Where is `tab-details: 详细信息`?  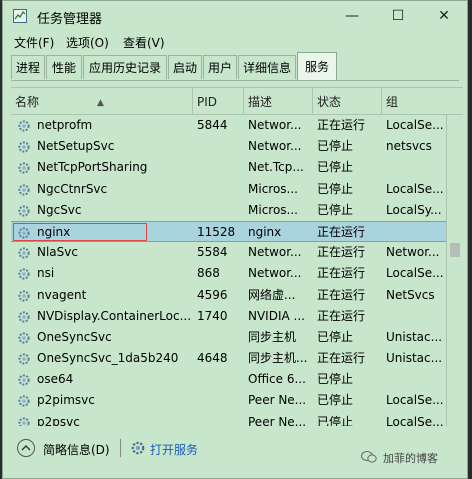 tab-details: 详细信息 is located at coordinates (267, 67).